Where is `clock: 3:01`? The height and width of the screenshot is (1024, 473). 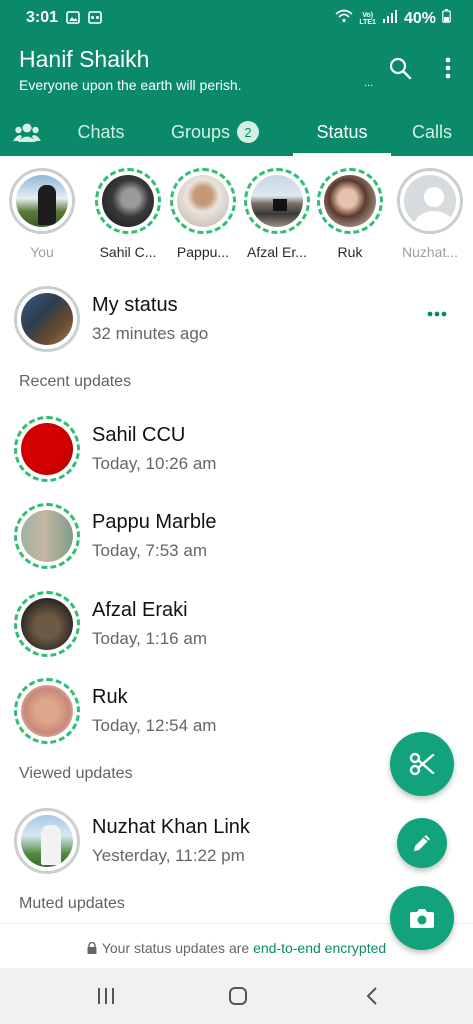
clock: 3:01 is located at coordinates (42, 17).